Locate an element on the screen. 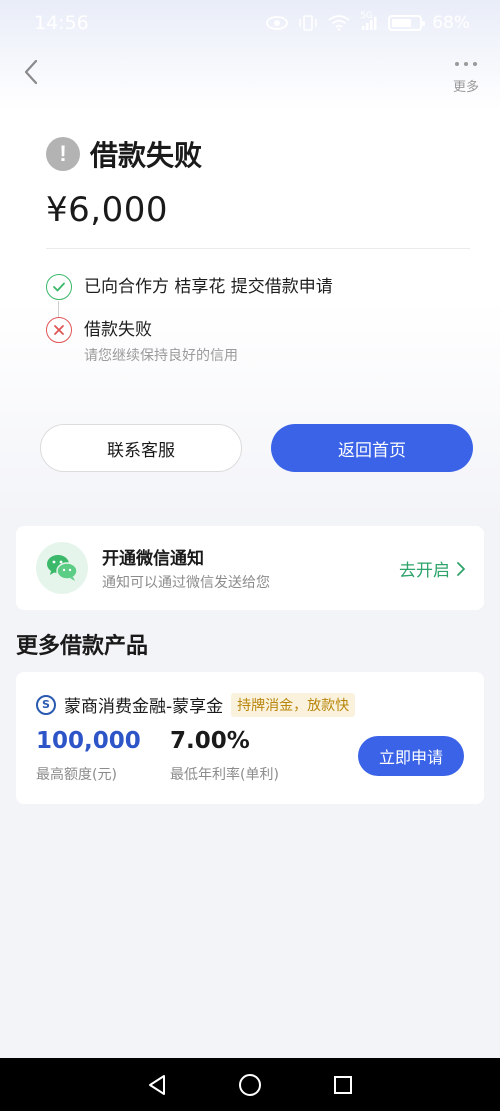 This screenshot has width=500, height=1111. enable-label: 去开启 is located at coordinates (424, 571).